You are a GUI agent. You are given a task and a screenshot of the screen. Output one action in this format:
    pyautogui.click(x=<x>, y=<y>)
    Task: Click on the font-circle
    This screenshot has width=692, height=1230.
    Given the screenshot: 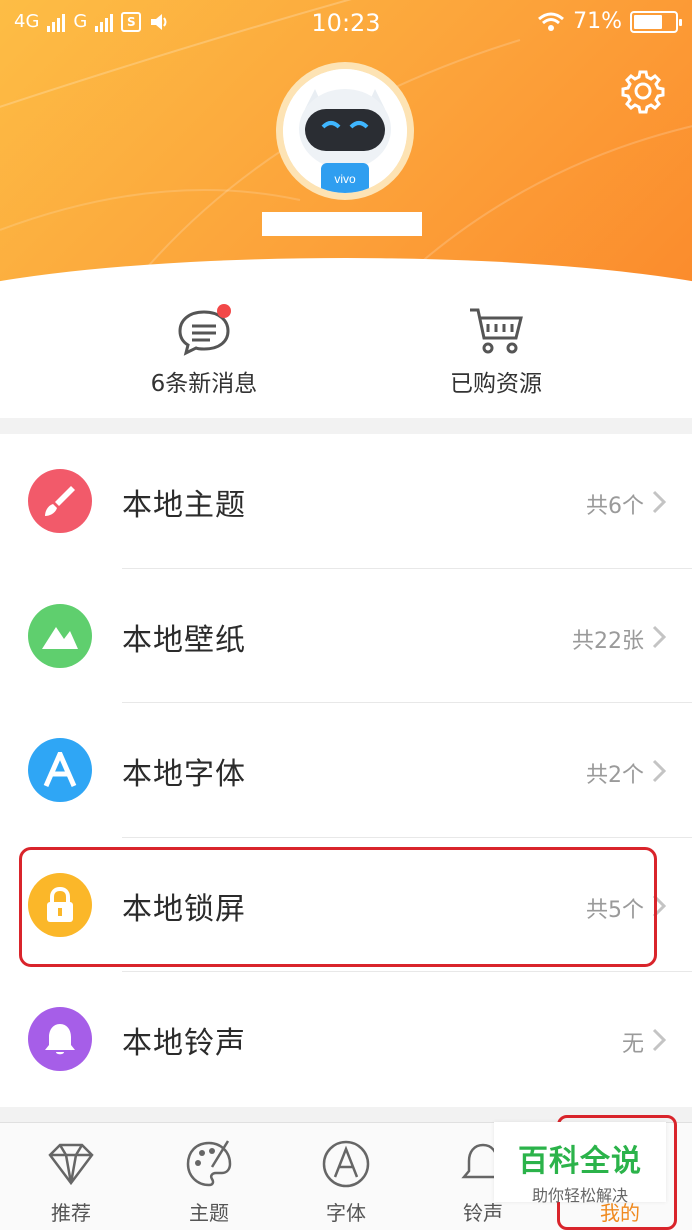 What is the action you would take?
    pyautogui.click(x=60, y=770)
    